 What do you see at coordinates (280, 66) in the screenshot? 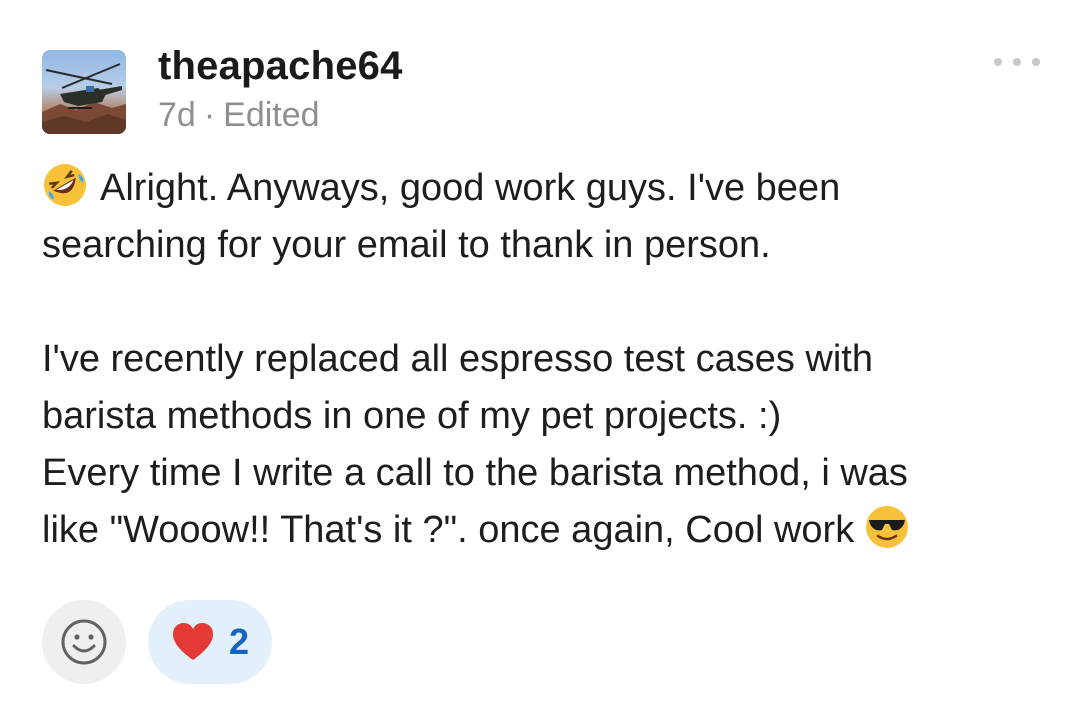
I see `author-name: theapache64` at bounding box center [280, 66].